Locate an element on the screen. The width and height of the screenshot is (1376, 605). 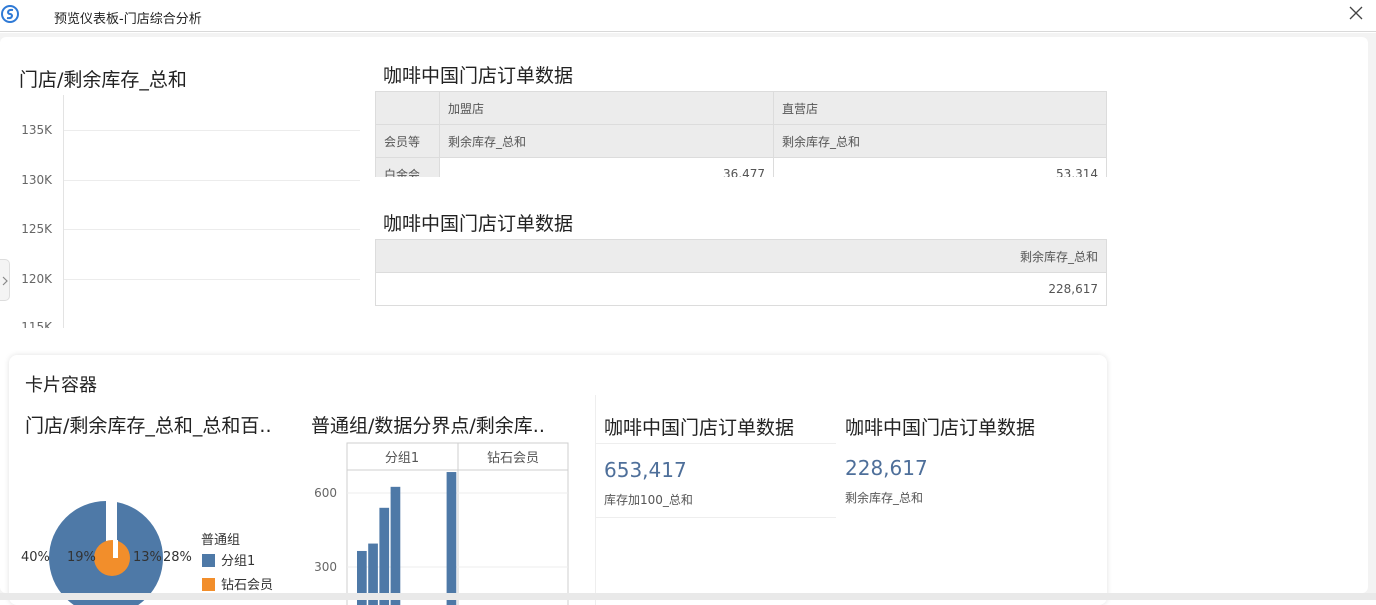
pivot1-corner is located at coordinates (407, 108).